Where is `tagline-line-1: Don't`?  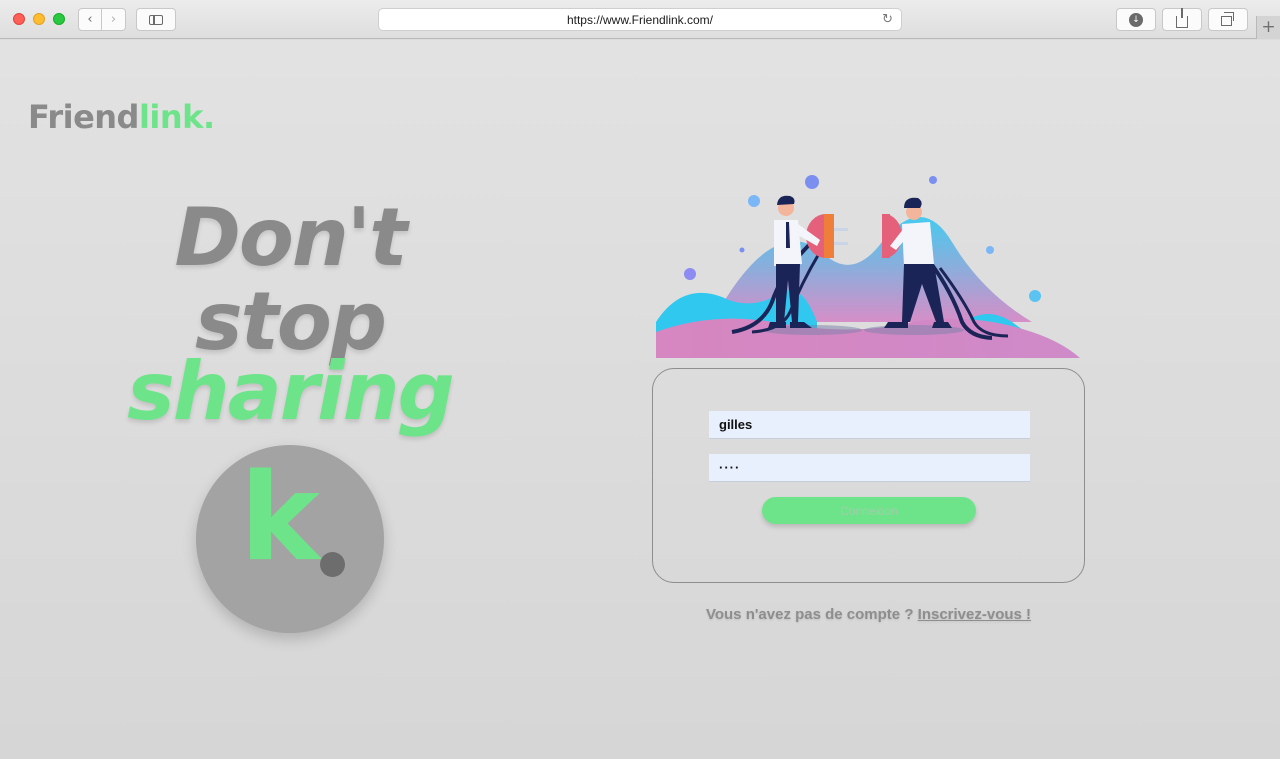 tagline-line-1: Don't is located at coordinates (290, 237).